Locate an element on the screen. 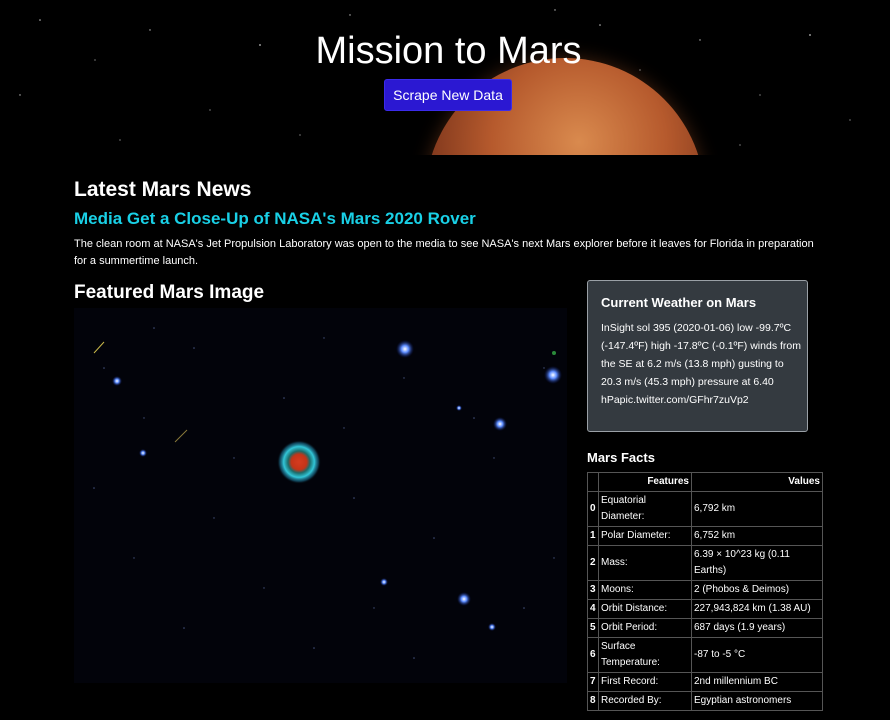  row-feature: Mass: is located at coordinates (645, 563).